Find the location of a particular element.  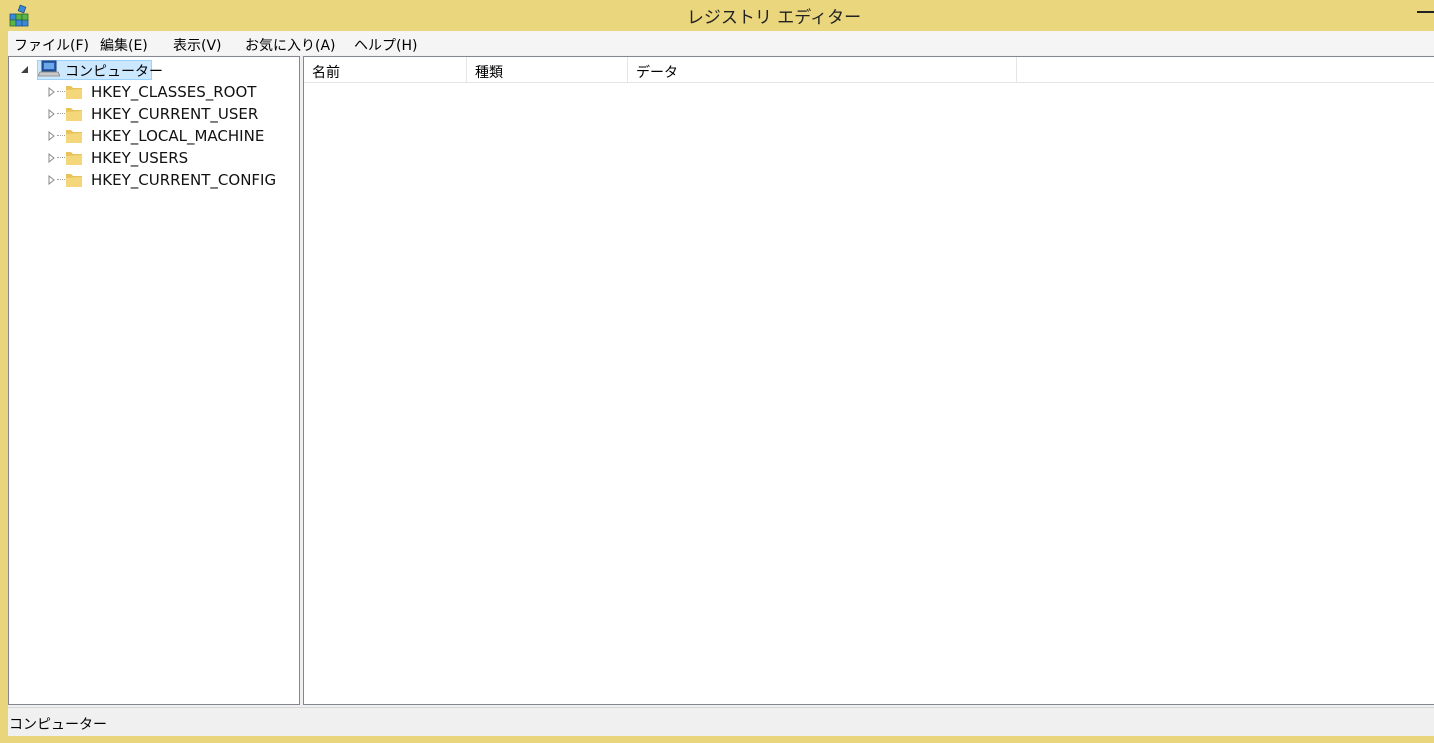

title-bar: レジストリ エディター is located at coordinates (717, 15).